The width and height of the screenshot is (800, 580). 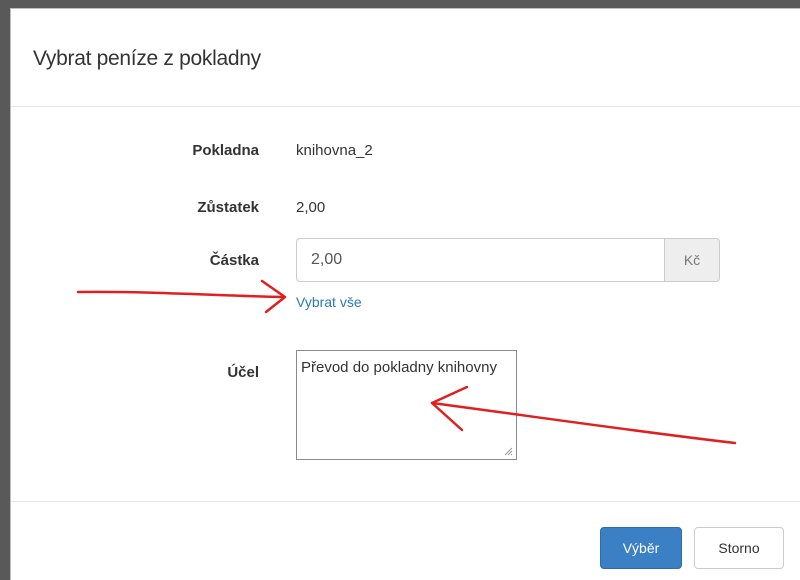 What do you see at coordinates (508, 451) in the screenshot?
I see `resize-grip-icon` at bounding box center [508, 451].